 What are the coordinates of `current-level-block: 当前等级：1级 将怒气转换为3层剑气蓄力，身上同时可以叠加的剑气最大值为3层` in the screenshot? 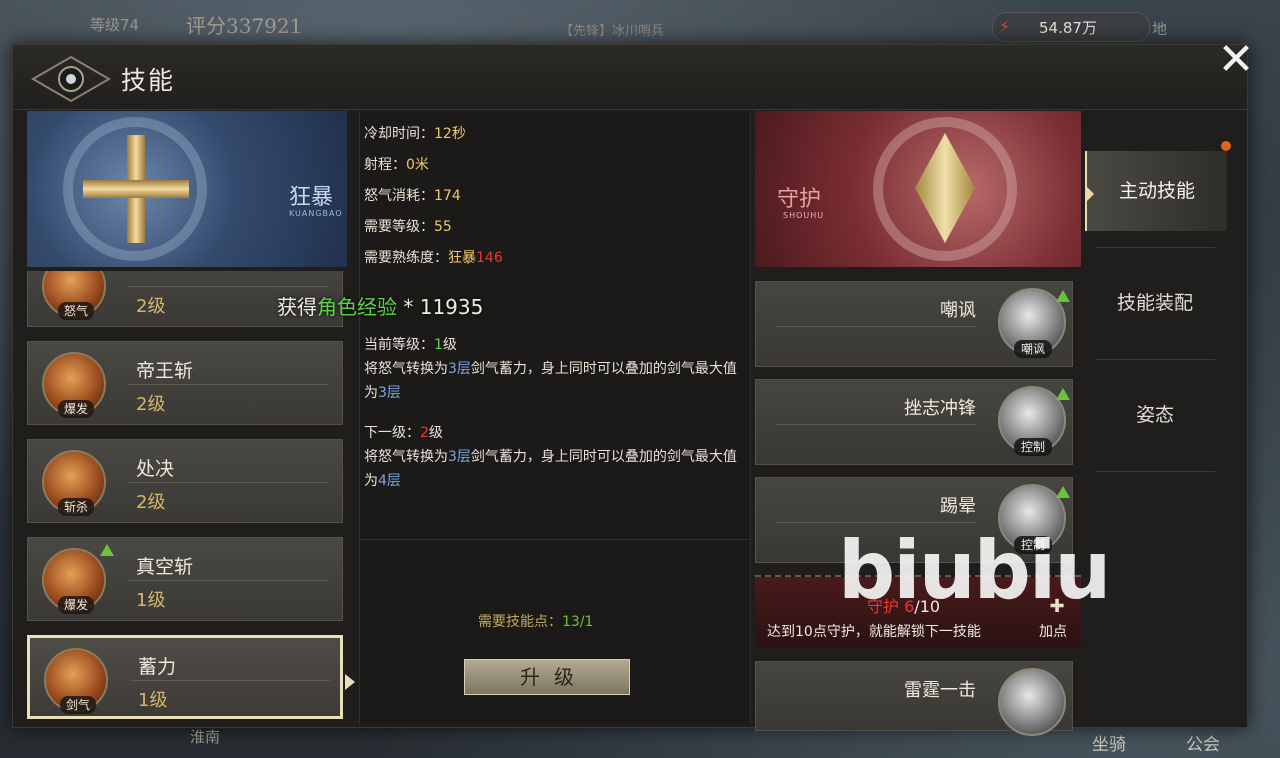 It's located at (554, 369).